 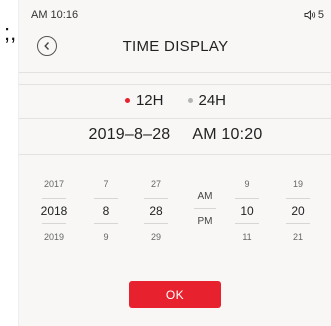 What do you see at coordinates (190, 100) in the screenshot?
I see `unselected-dot` at bounding box center [190, 100].